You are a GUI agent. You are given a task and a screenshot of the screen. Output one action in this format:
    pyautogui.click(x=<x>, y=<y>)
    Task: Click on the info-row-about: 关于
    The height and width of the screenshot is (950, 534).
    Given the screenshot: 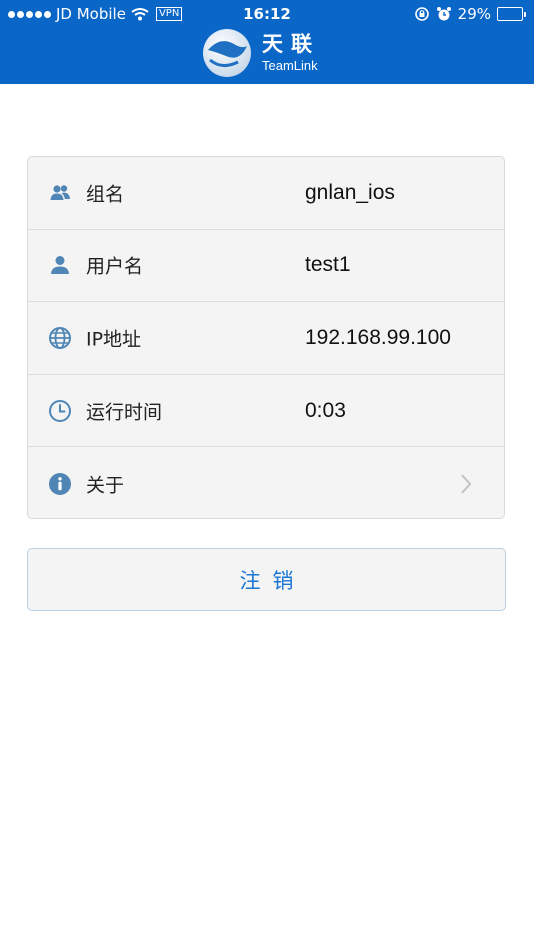 What is the action you would take?
    pyautogui.click(x=266, y=482)
    